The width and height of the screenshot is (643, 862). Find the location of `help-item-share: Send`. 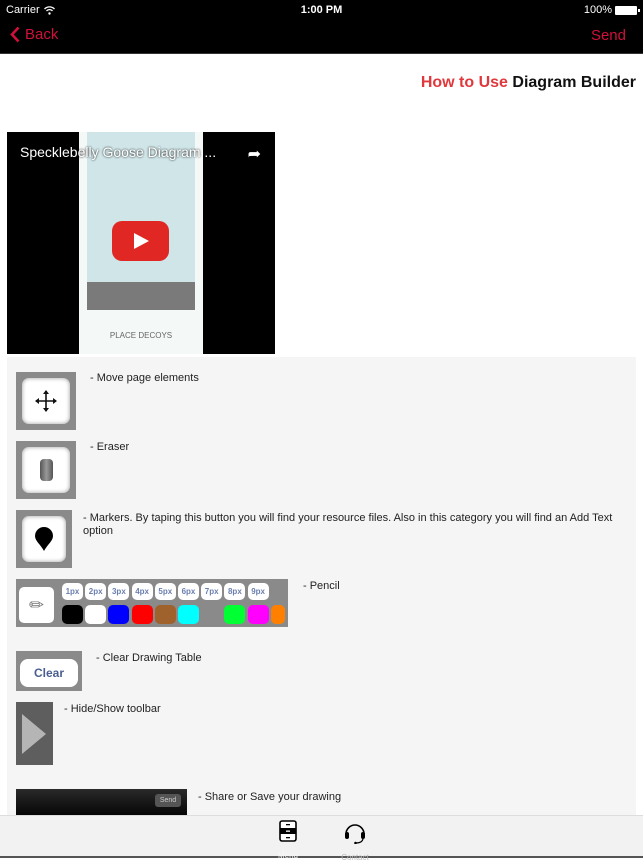

help-item-share: Send is located at coordinates (101, 802).